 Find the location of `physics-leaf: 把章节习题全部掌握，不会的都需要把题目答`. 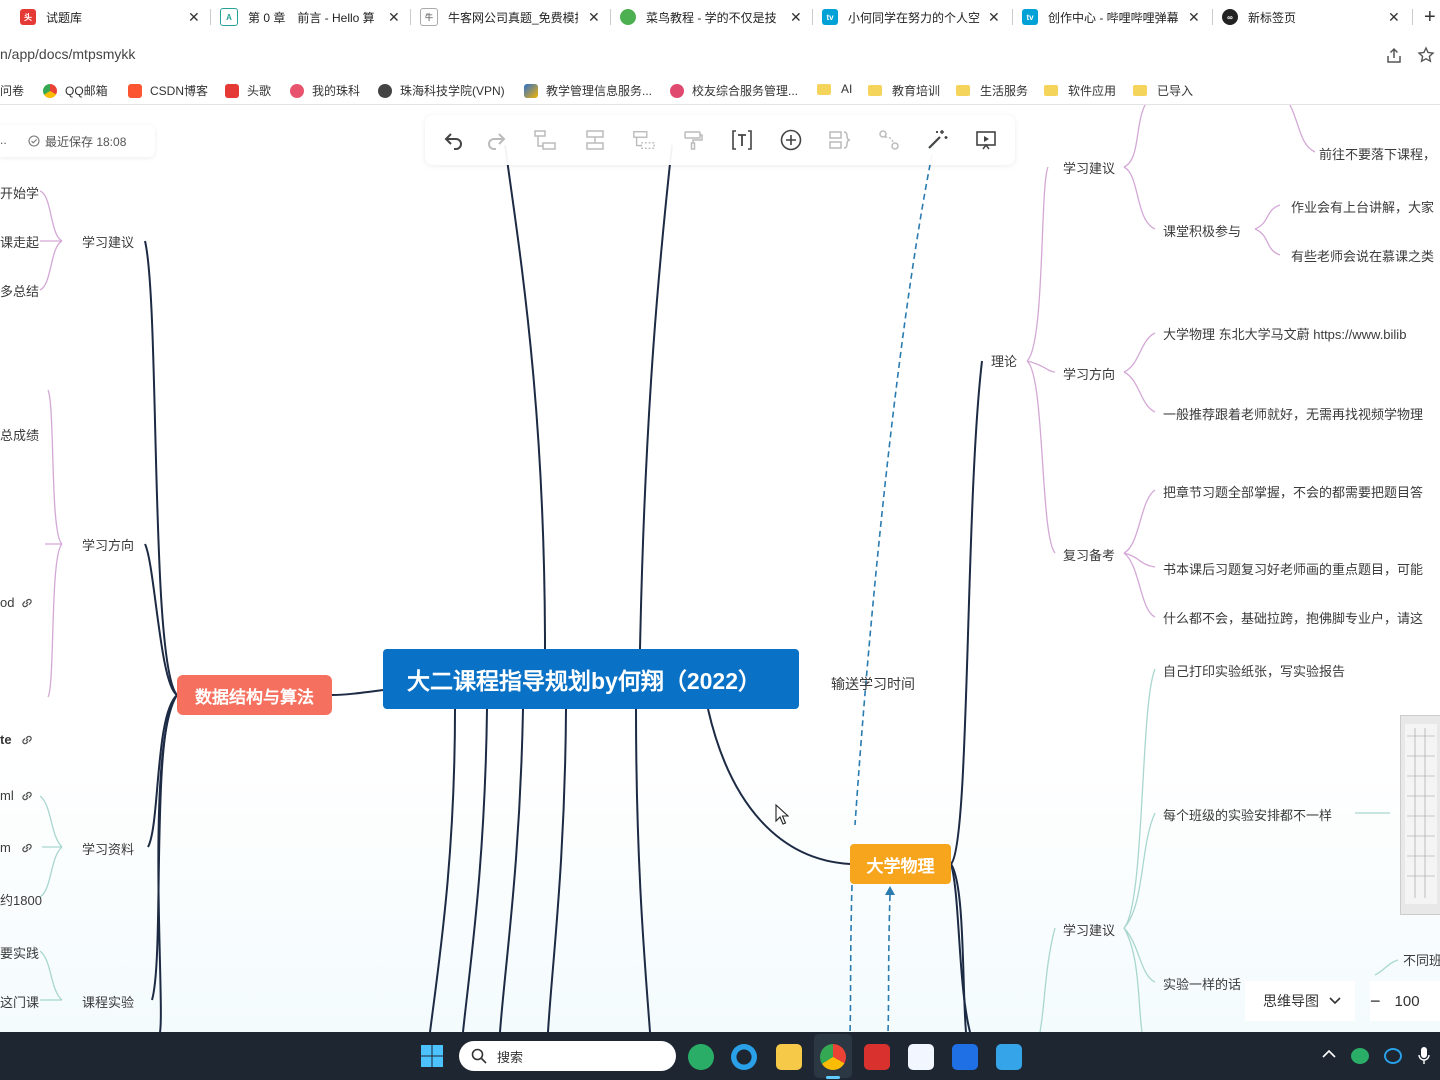

physics-leaf: 把章节习题全部掌握，不会的都需要把题目答 is located at coordinates (1293, 491).